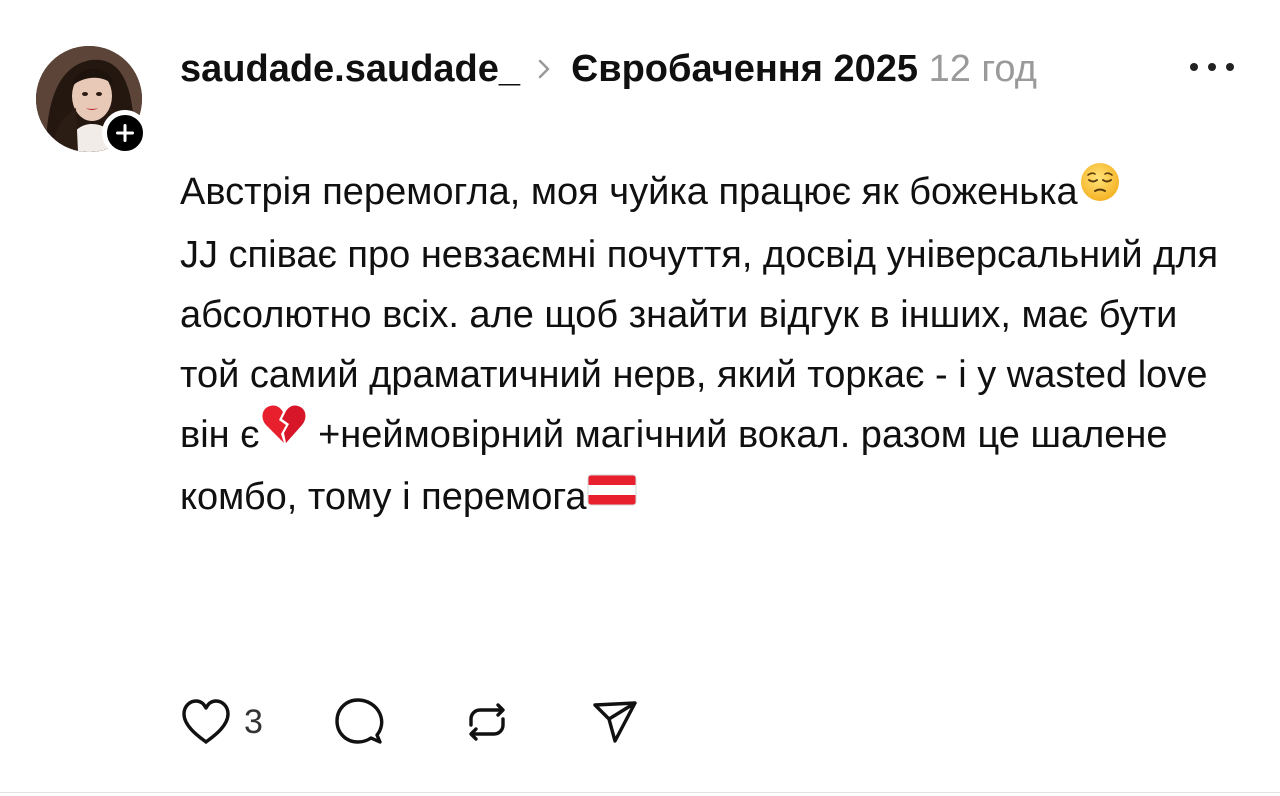 The width and height of the screenshot is (1280, 796). What do you see at coordinates (410, 722) in the screenshot?
I see `post-actions: 3` at bounding box center [410, 722].